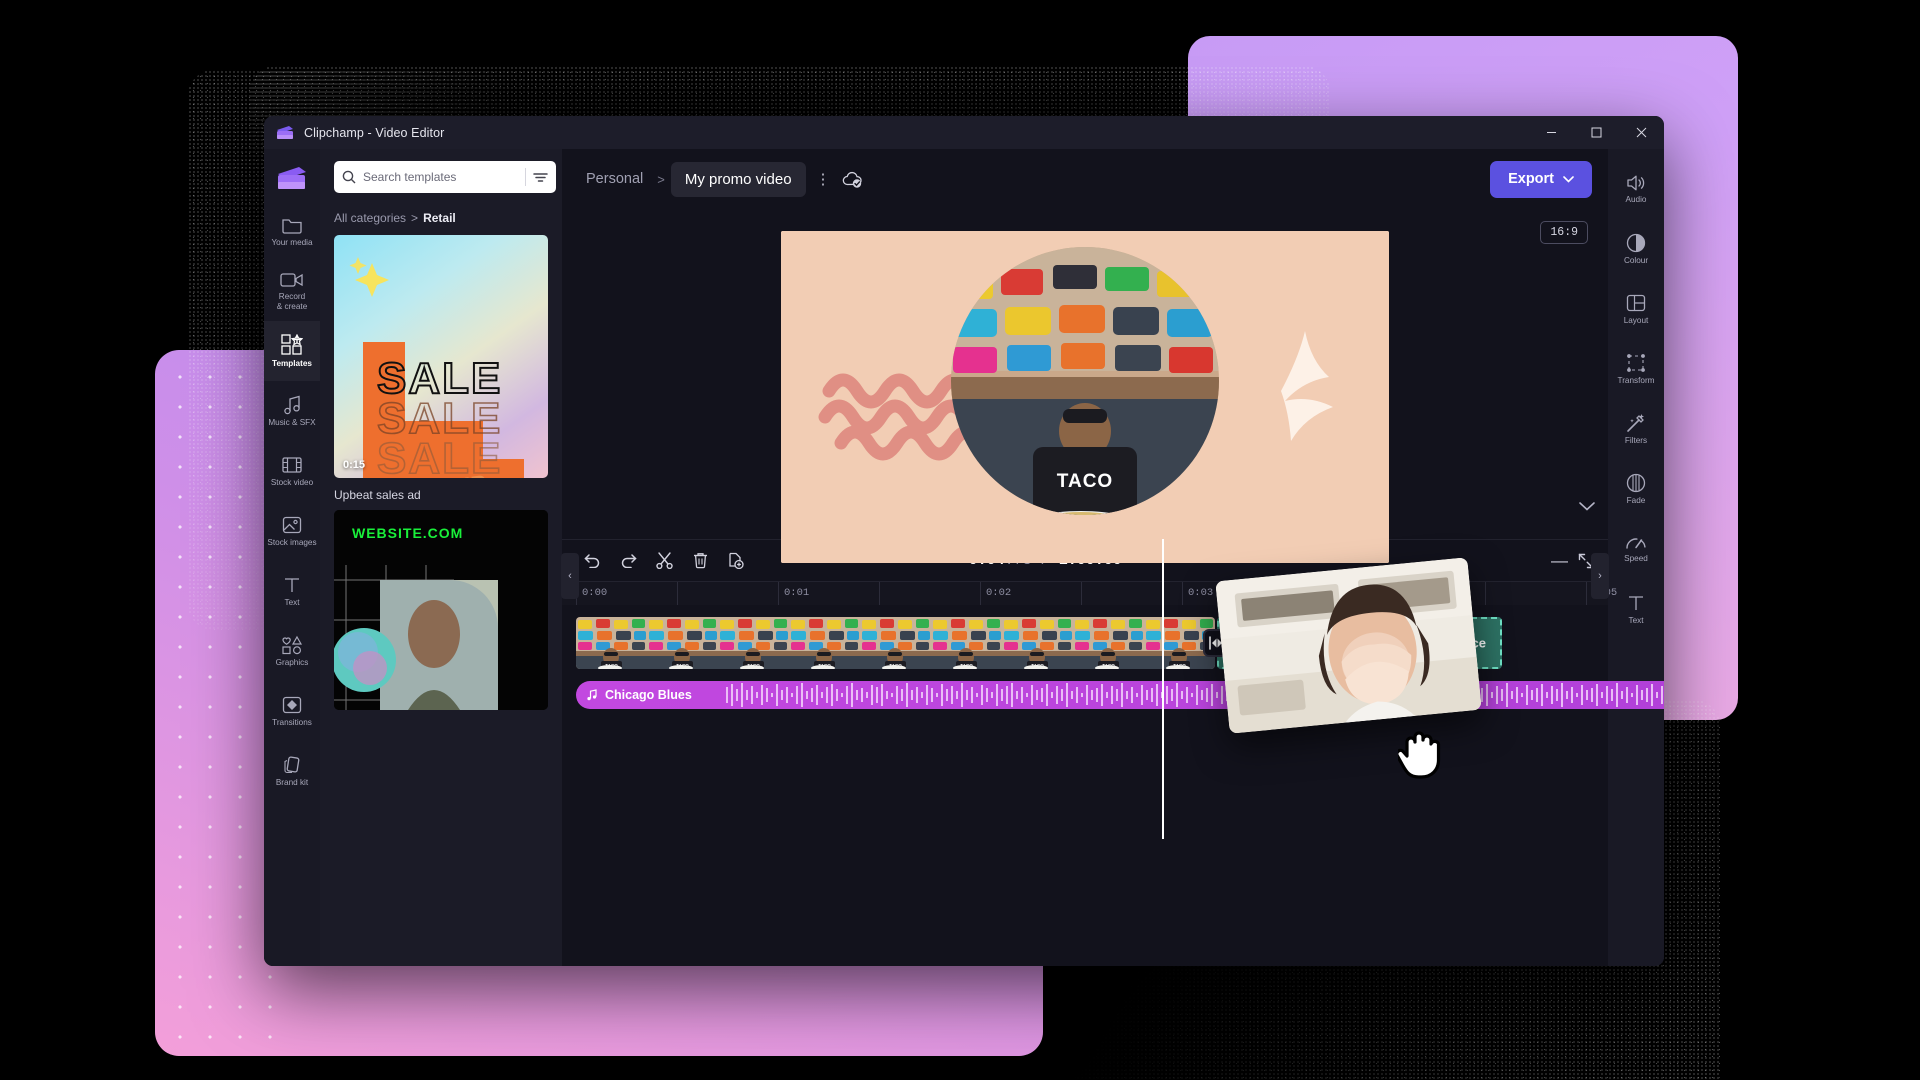 The image size is (1920, 1080). Describe the element at coordinates (440, 177) in the screenshot. I see `search-input` at that location.